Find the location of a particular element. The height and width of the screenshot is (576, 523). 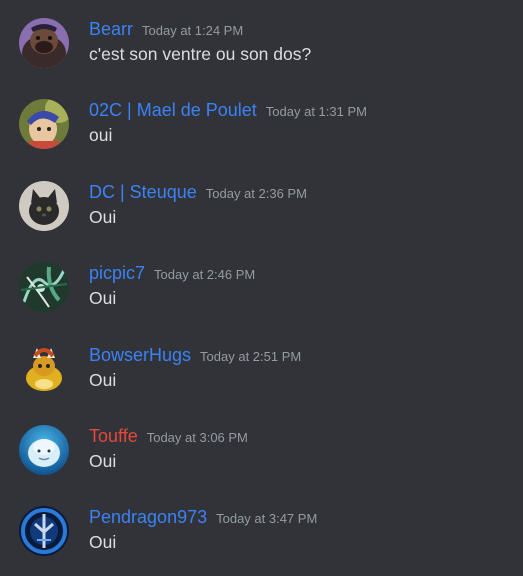

message-header: Pendragon973 Today at 3:47 PM is located at coordinates (203, 518).